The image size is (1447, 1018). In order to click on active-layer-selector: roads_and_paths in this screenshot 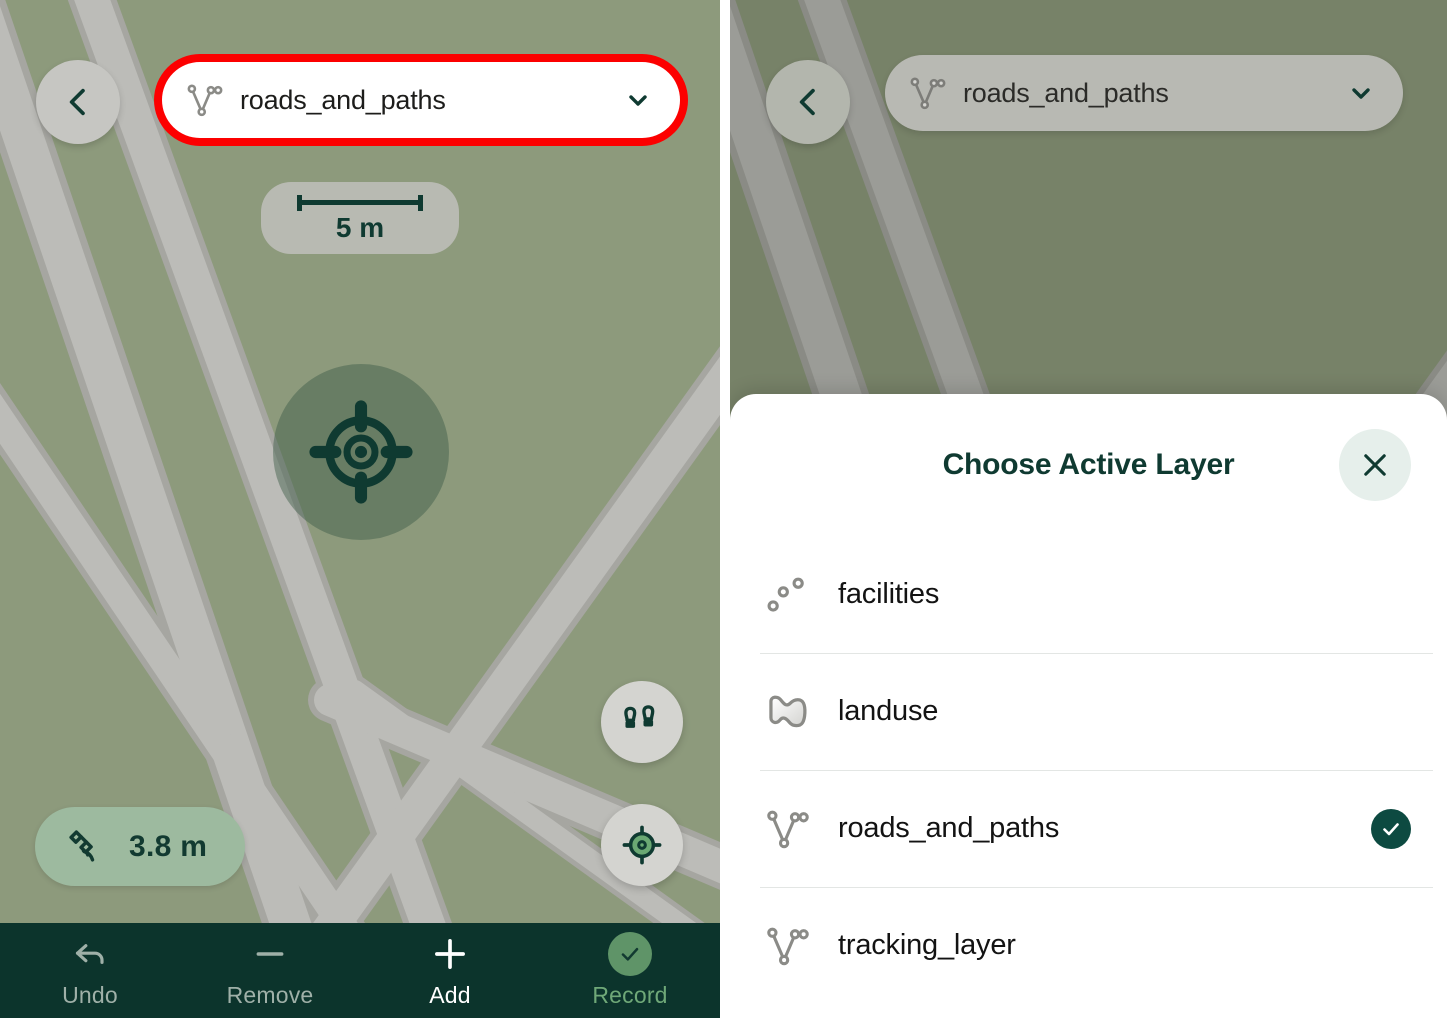, I will do `click(421, 100)`.